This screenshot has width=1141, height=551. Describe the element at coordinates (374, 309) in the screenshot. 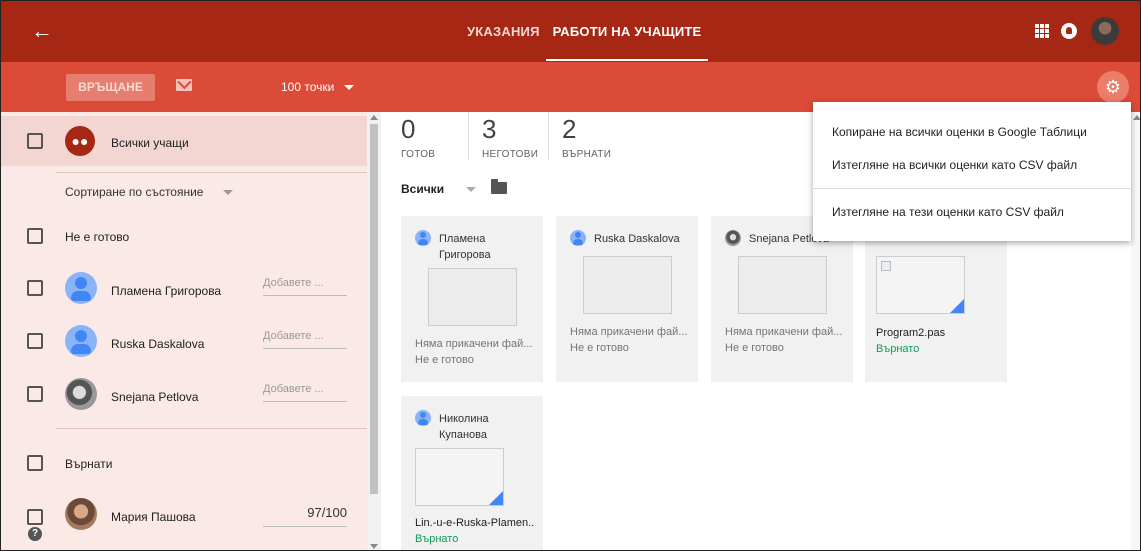

I see `scrollbar-thumb` at that location.